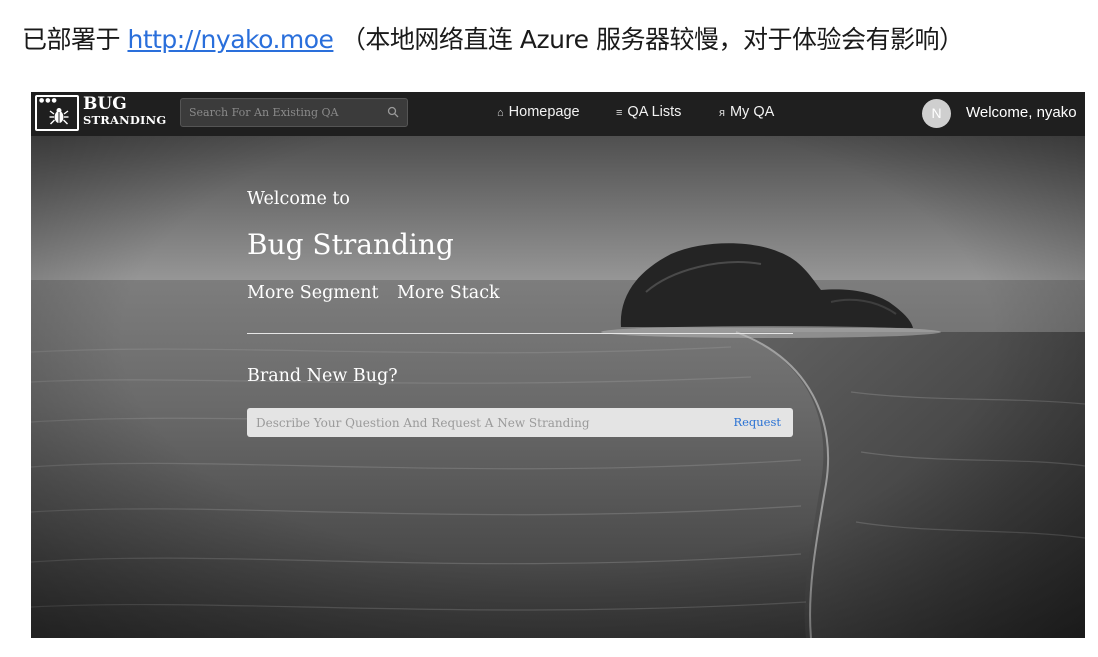  I want to click on welcome-user-text: Welcome, nyako, so click(1021, 114).